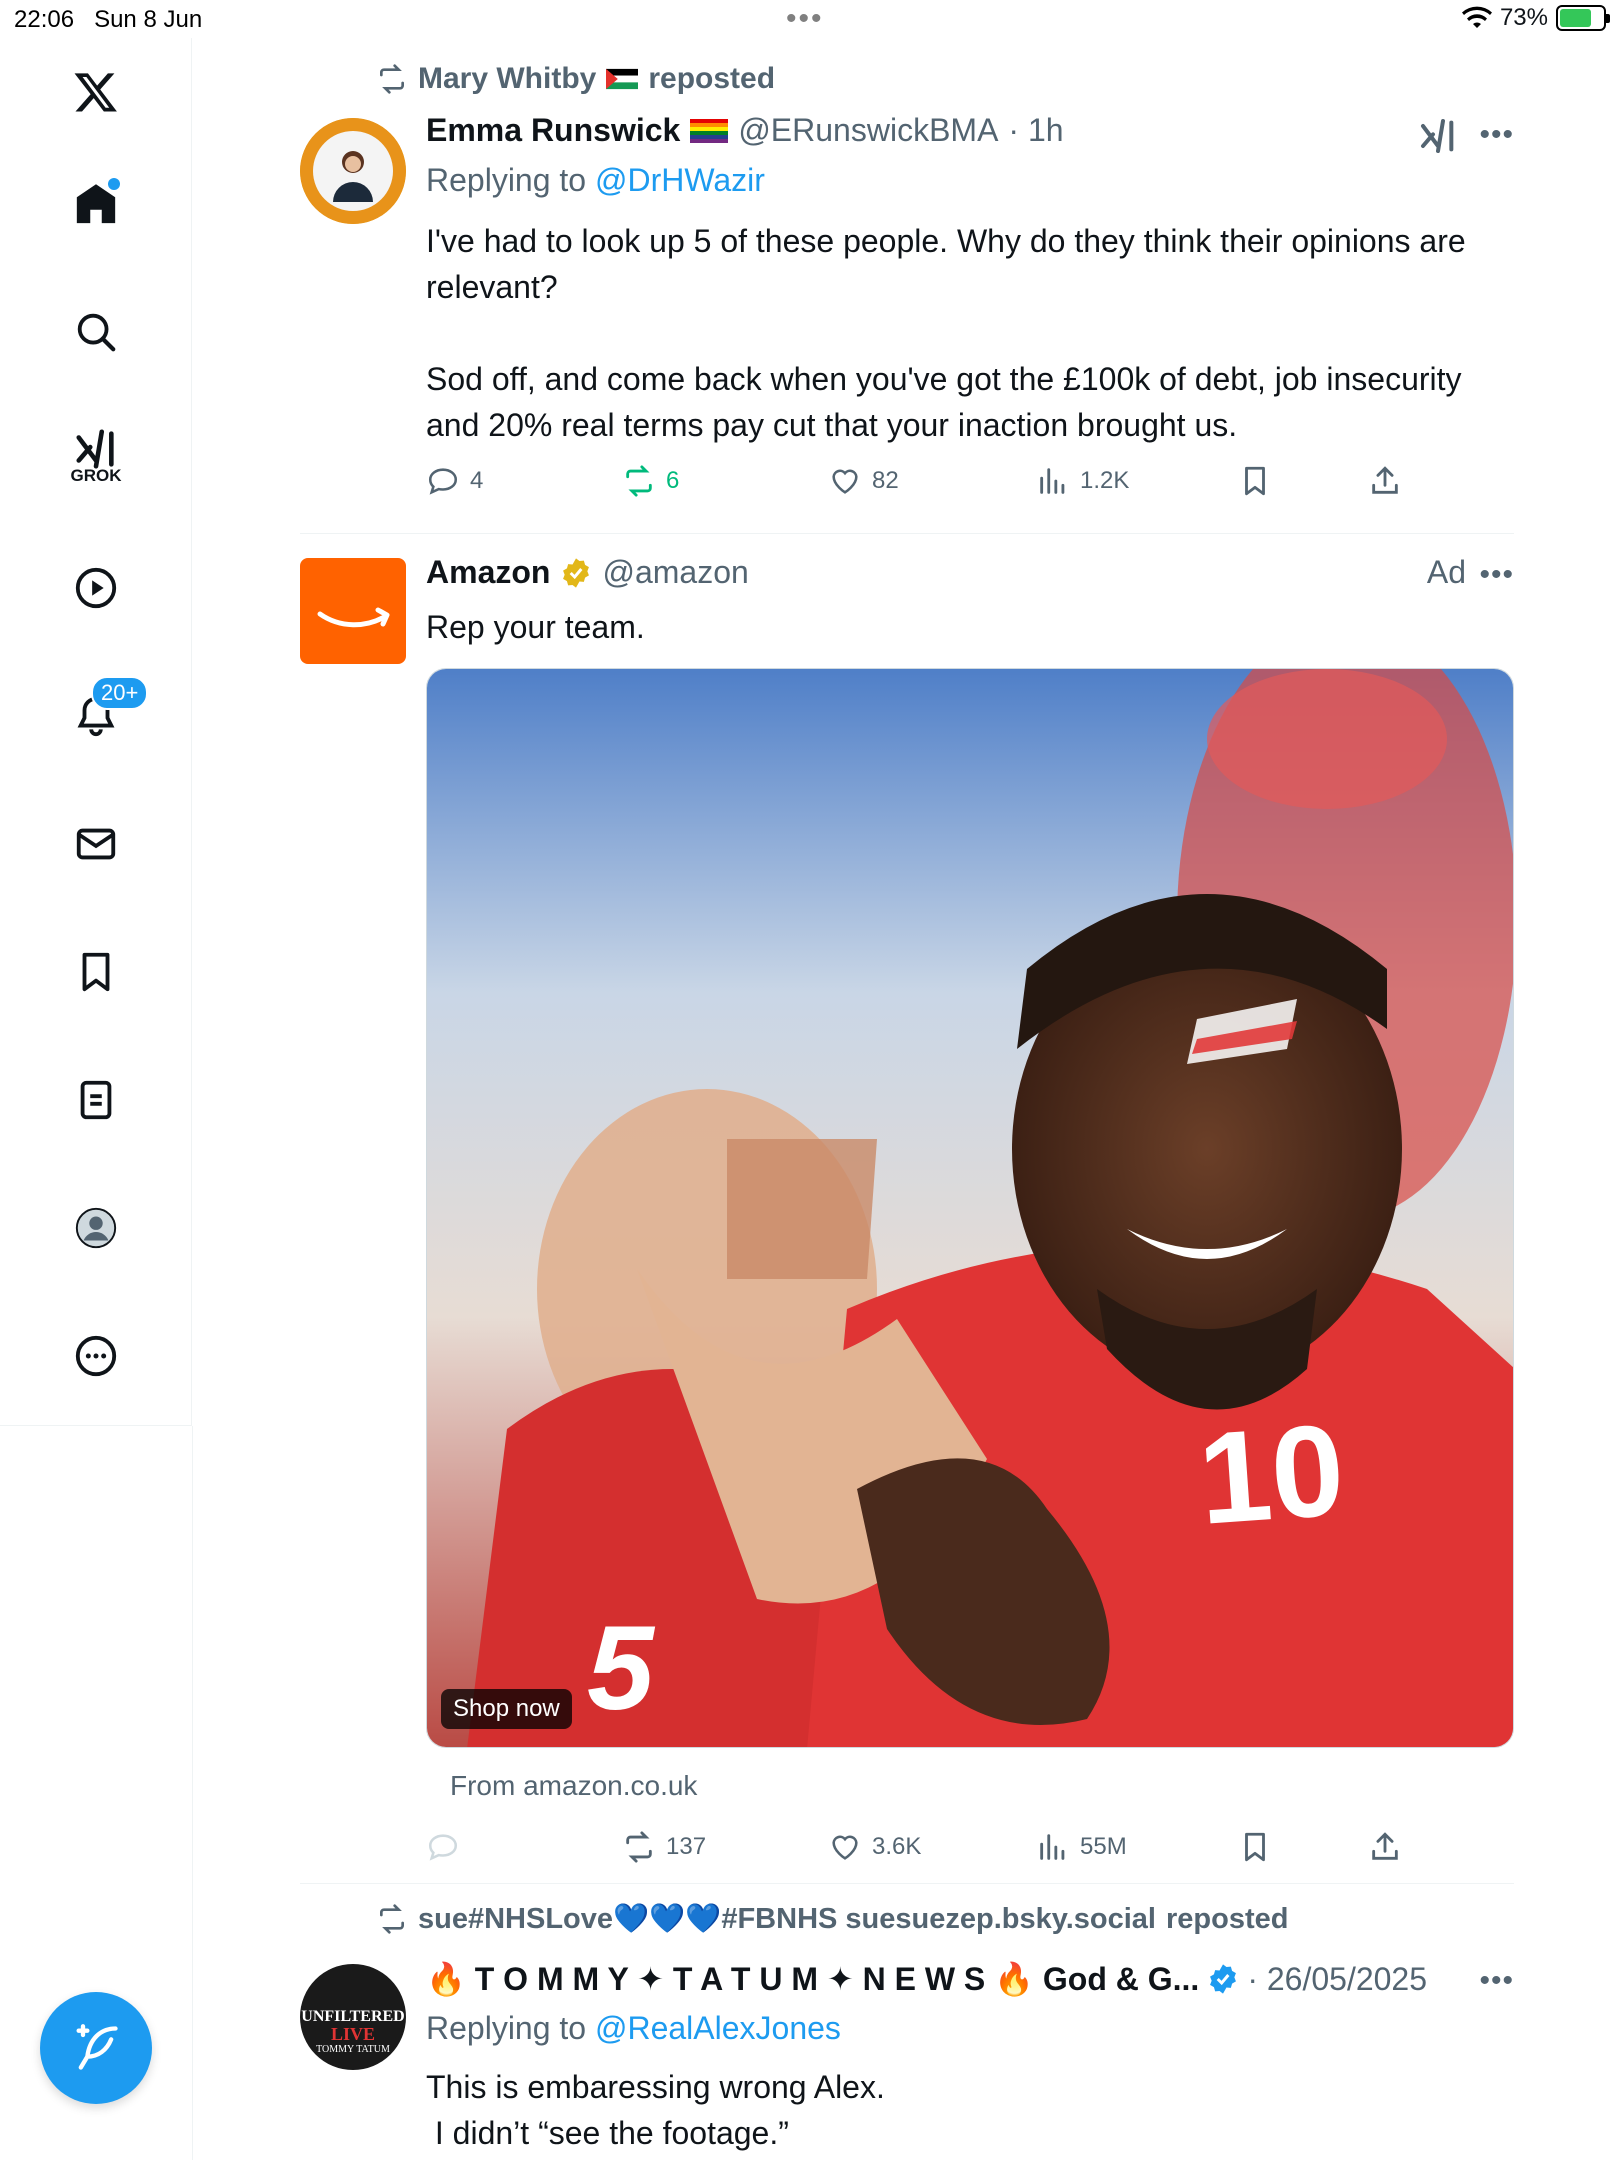 The width and height of the screenshot is (1620, 2160). I want to click on play-icon, so click(96, 588).